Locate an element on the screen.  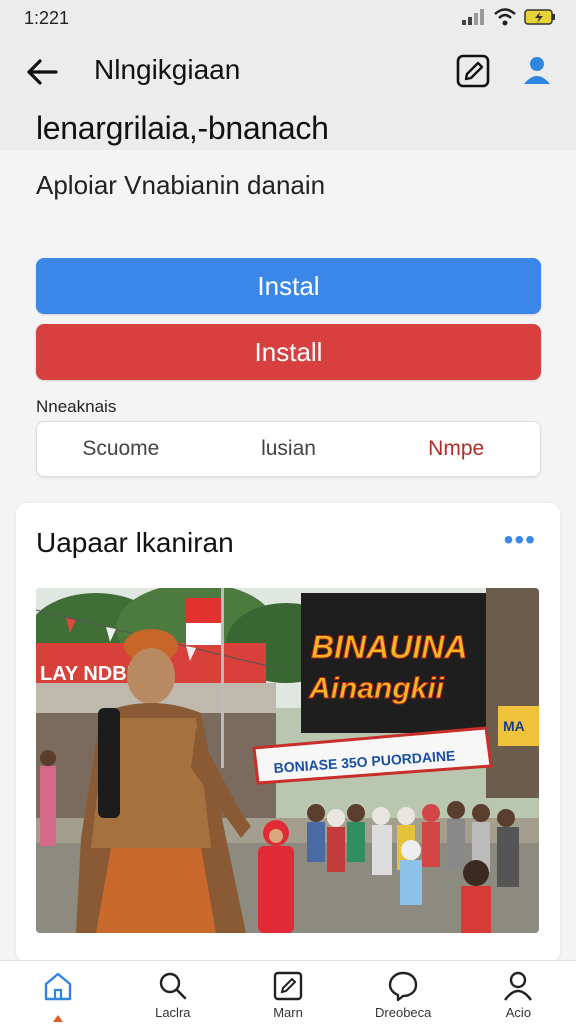
page-subtitle: Aploiar Vnabianin danain is located at coordinates (181, 185).